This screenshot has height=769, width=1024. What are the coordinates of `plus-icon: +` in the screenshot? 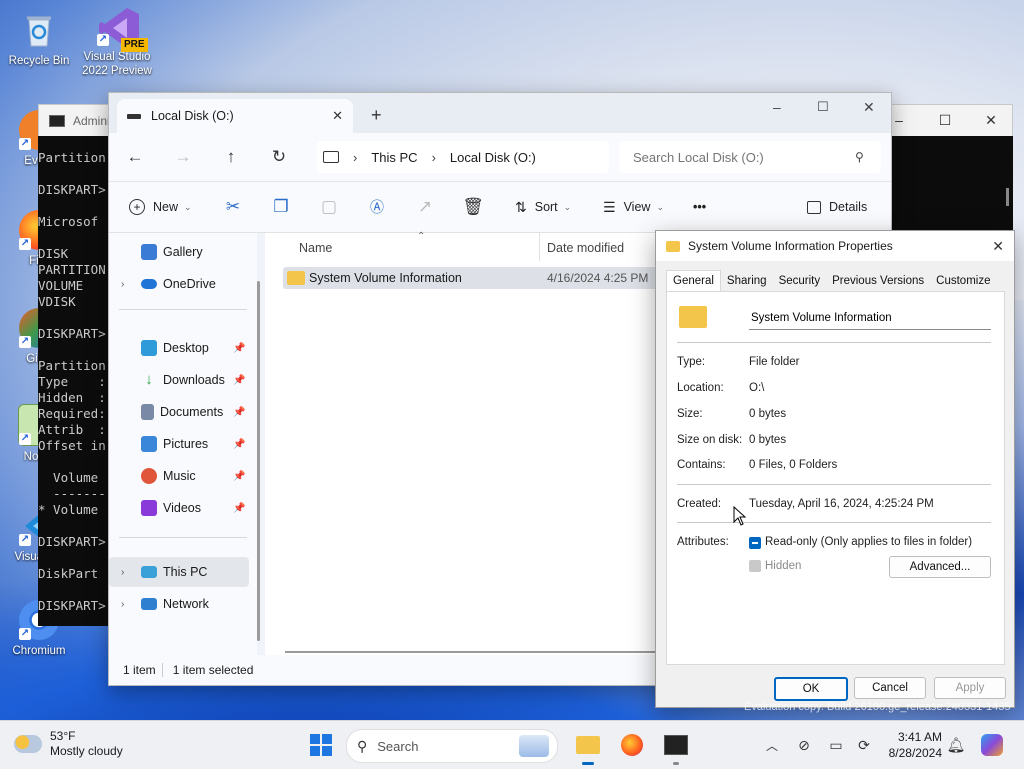 It's located at (137, 207).